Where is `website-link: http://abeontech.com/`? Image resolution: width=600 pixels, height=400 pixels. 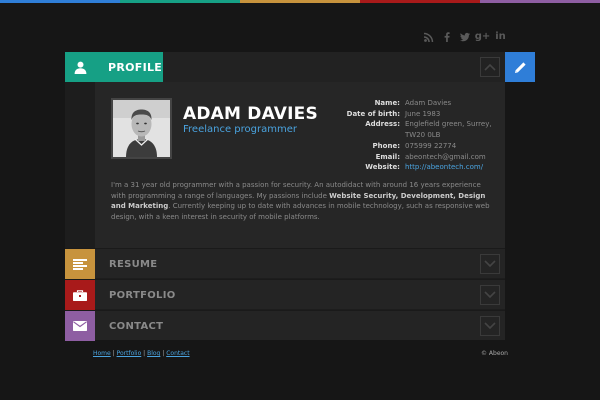
website-link: http://abeontech.com/ is located at coordinates (454, 167).